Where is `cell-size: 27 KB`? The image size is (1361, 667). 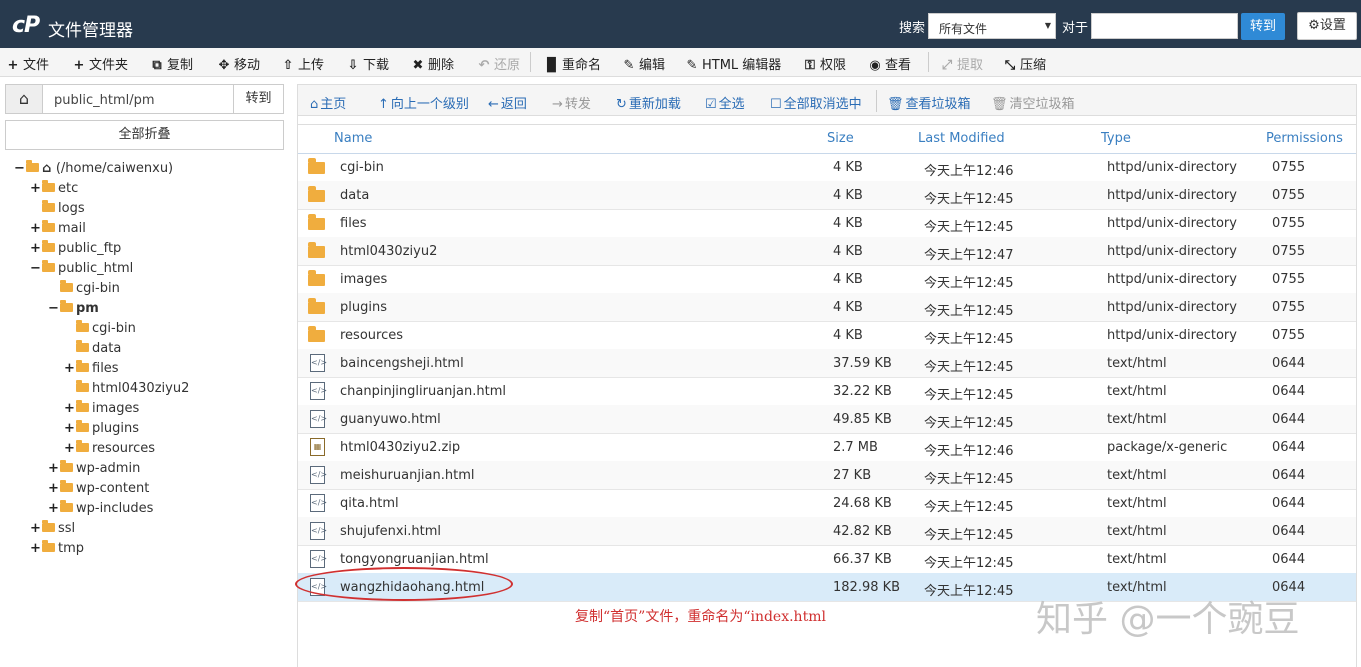 cell-size: 27 KB is located at coordinates (852, 475).